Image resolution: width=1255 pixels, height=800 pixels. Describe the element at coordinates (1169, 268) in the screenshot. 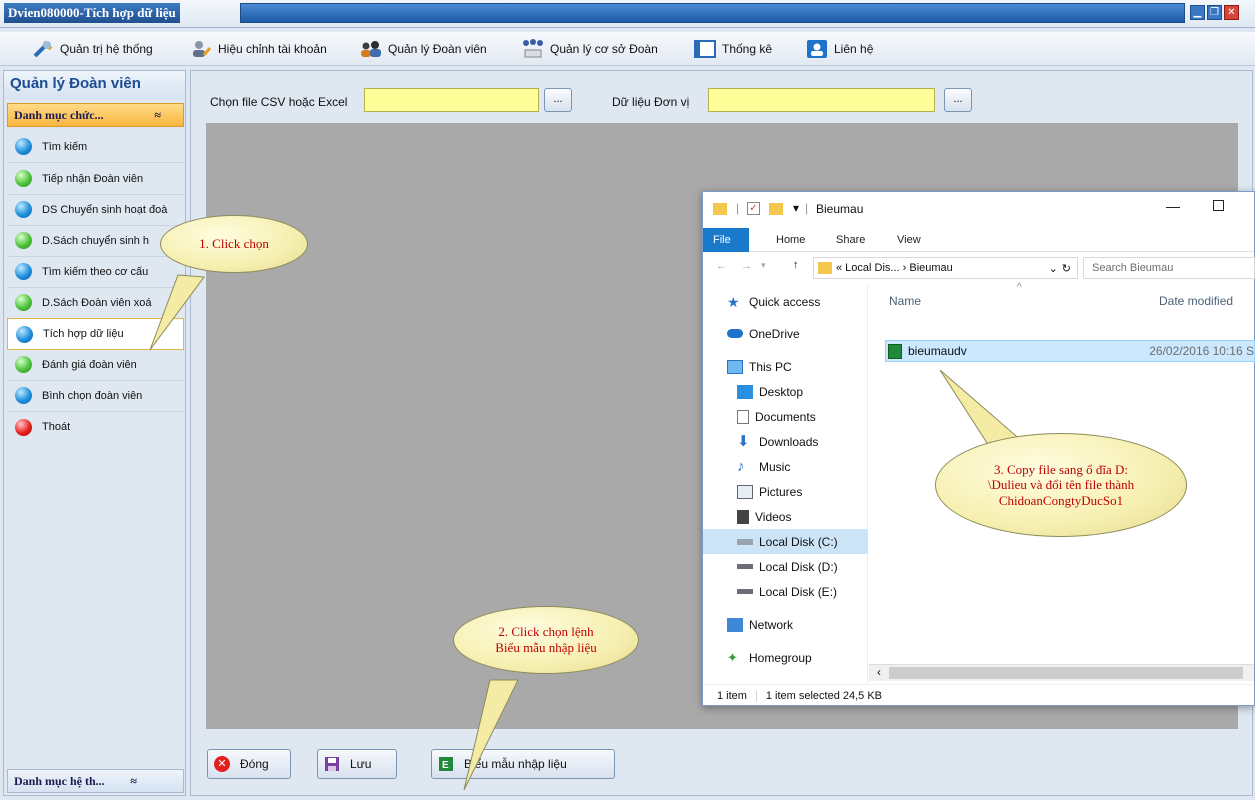

I see `search-input: Search Bieumau` at that location.